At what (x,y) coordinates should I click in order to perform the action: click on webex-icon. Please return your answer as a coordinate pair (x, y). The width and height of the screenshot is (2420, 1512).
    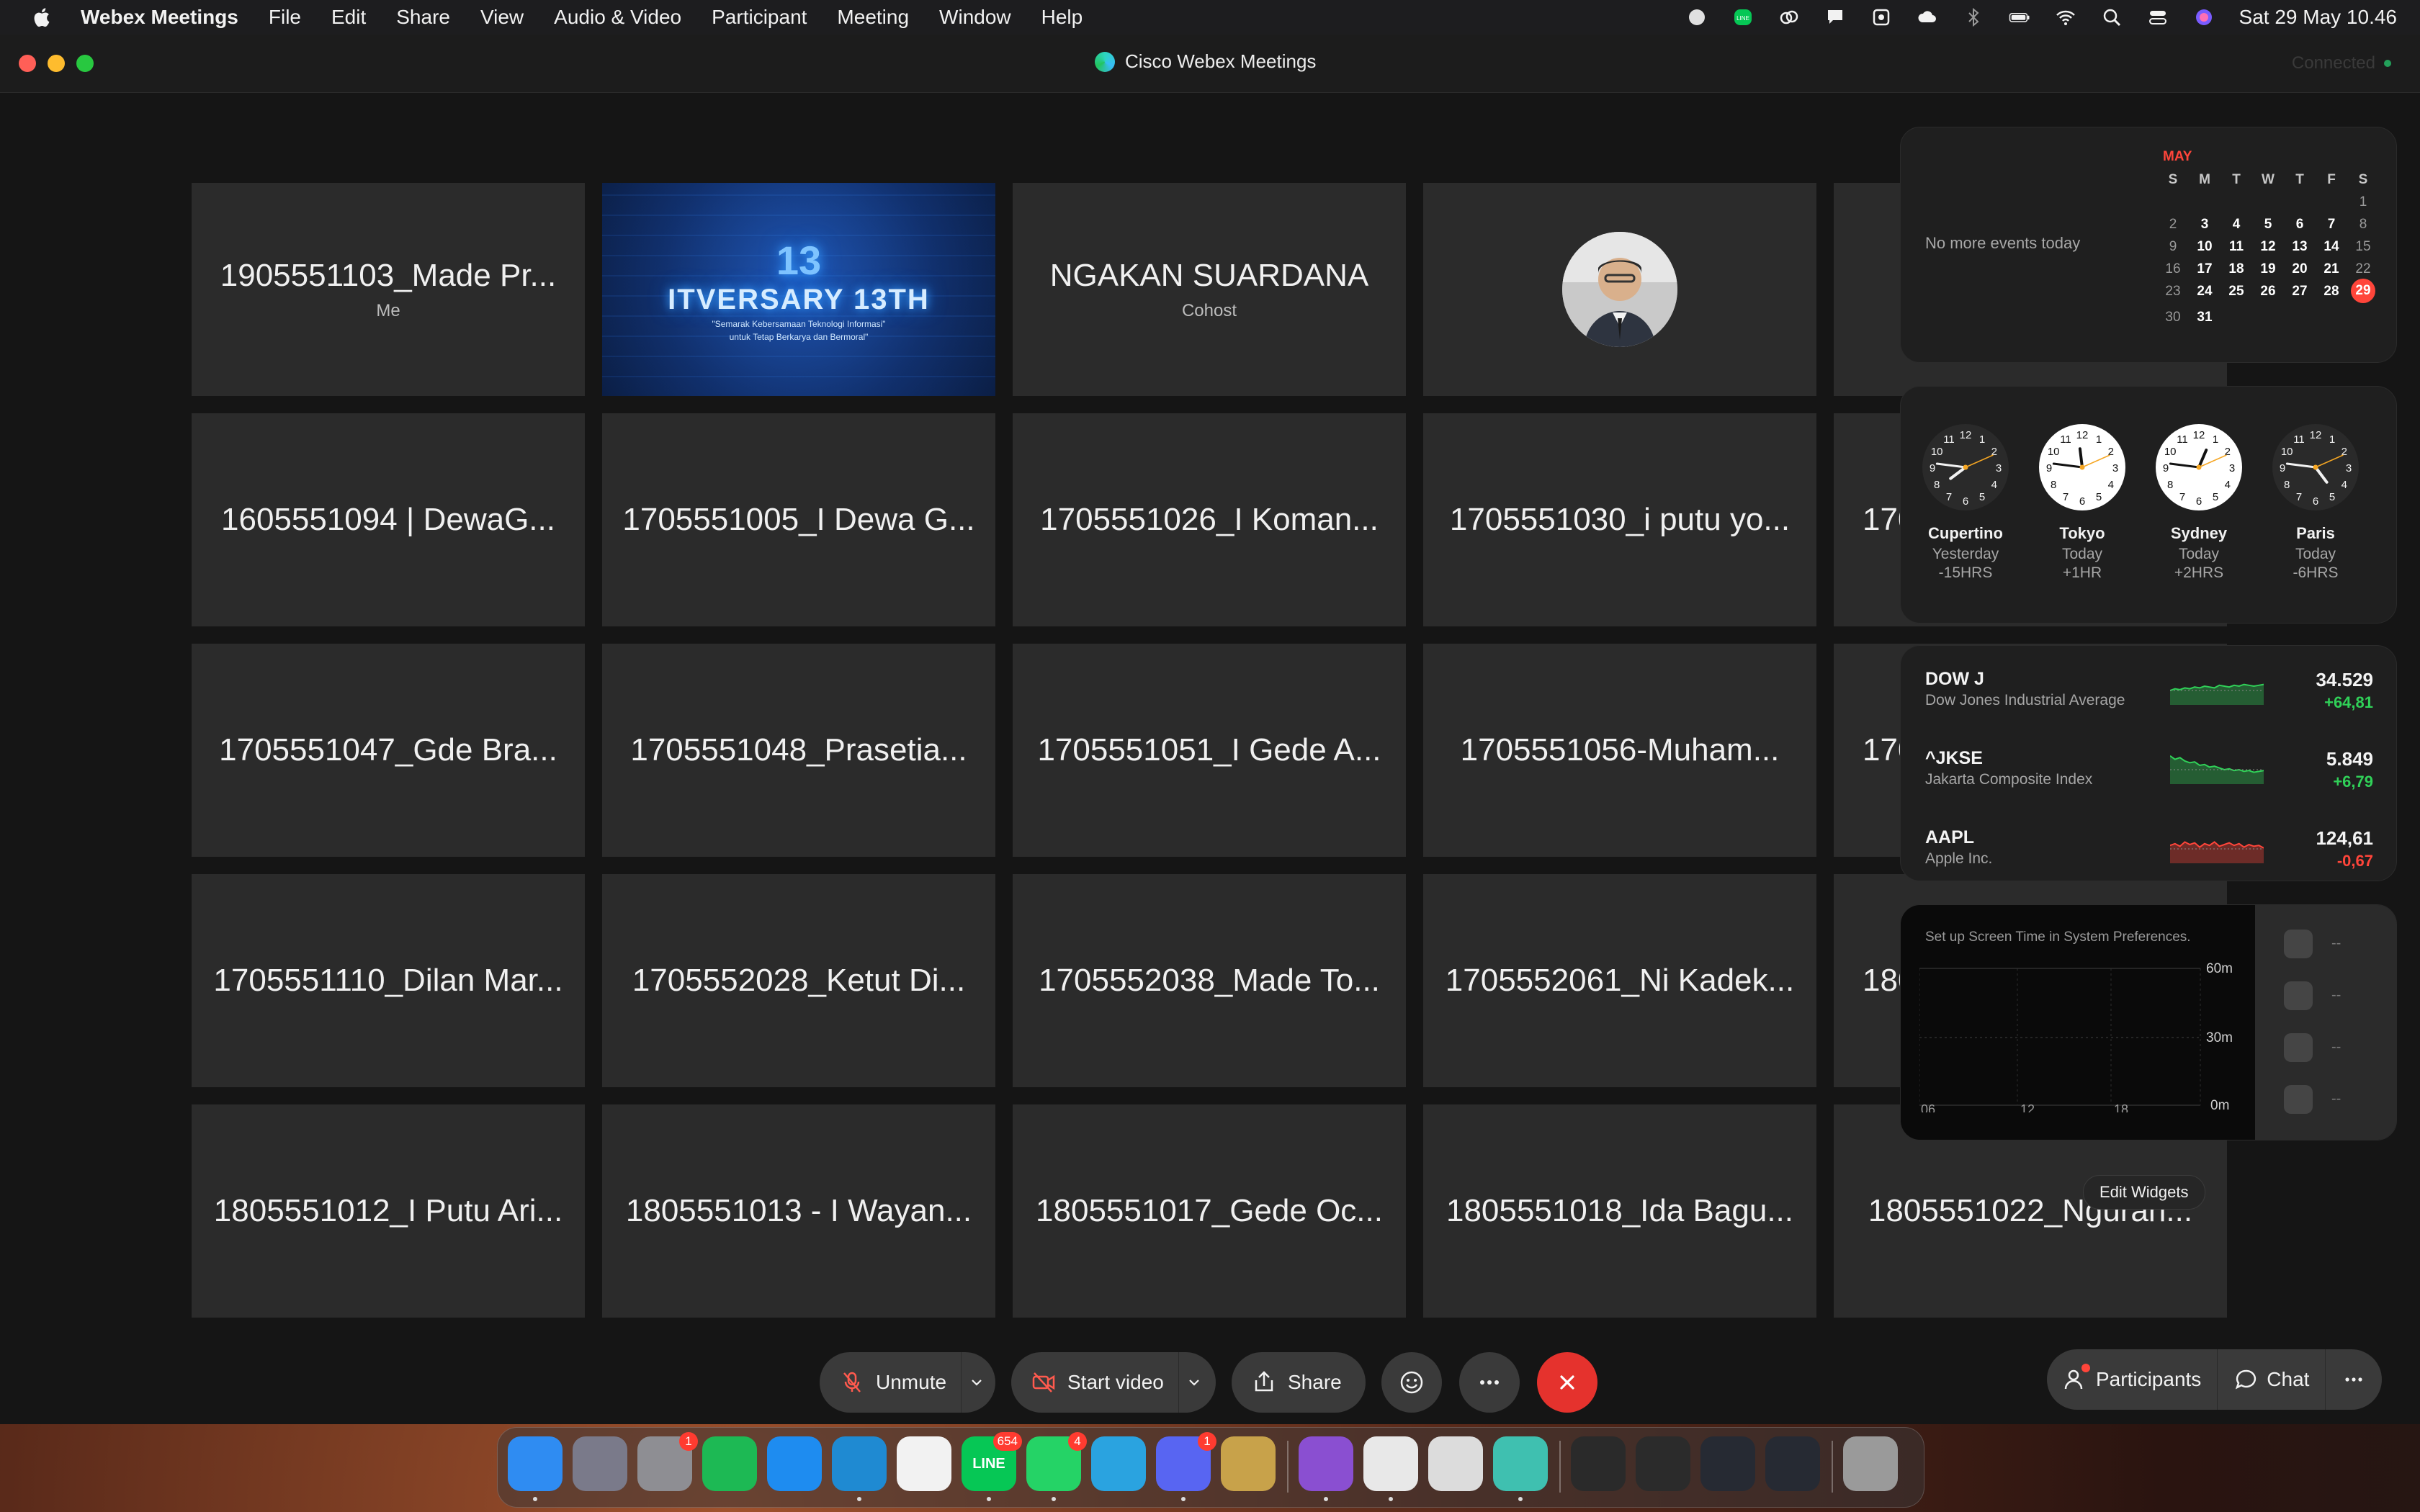
    Looking at the image, I should click on (1521, 1463).